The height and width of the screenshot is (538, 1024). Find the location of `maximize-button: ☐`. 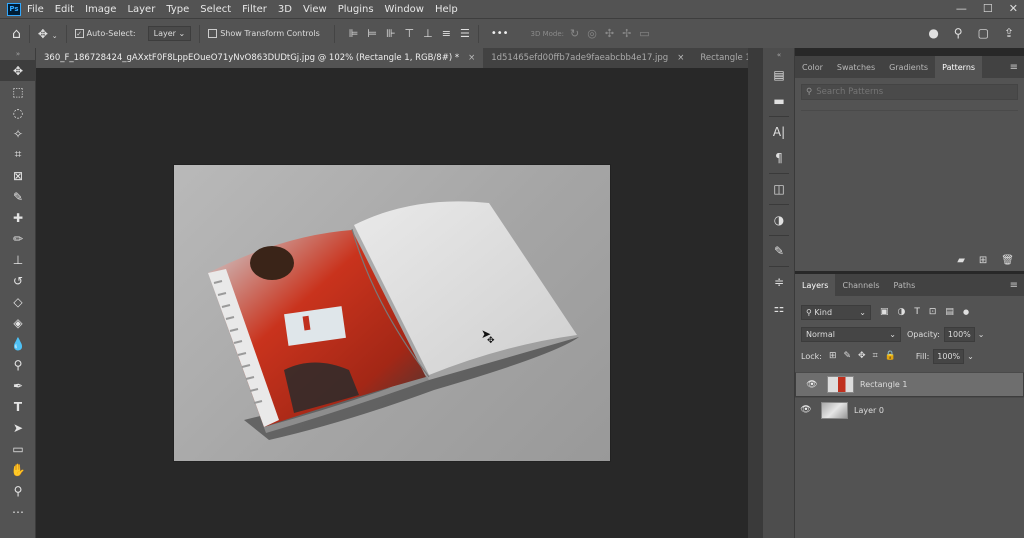

maximize-button: ☐ is located at coordinates (988, 8).